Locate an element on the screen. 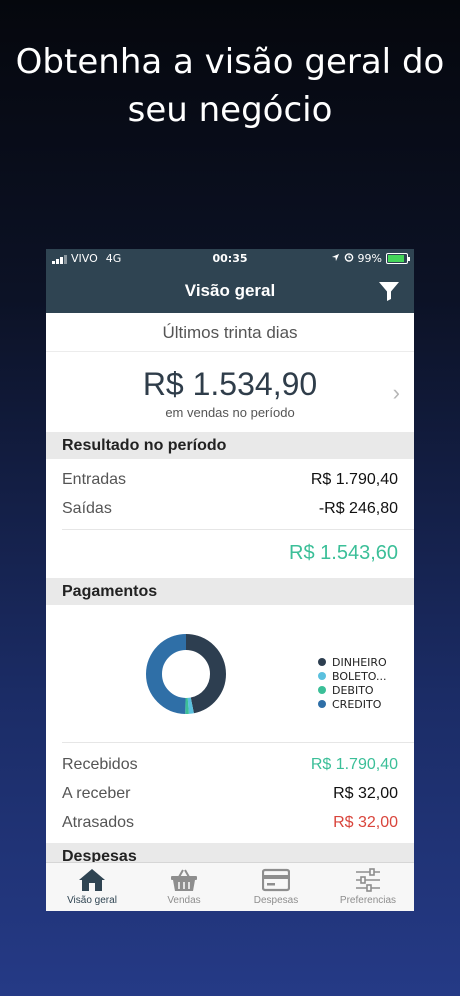 The image size is (460, 996). sales-total: R$ 1.534,90 is located at coordinates (230, 384).